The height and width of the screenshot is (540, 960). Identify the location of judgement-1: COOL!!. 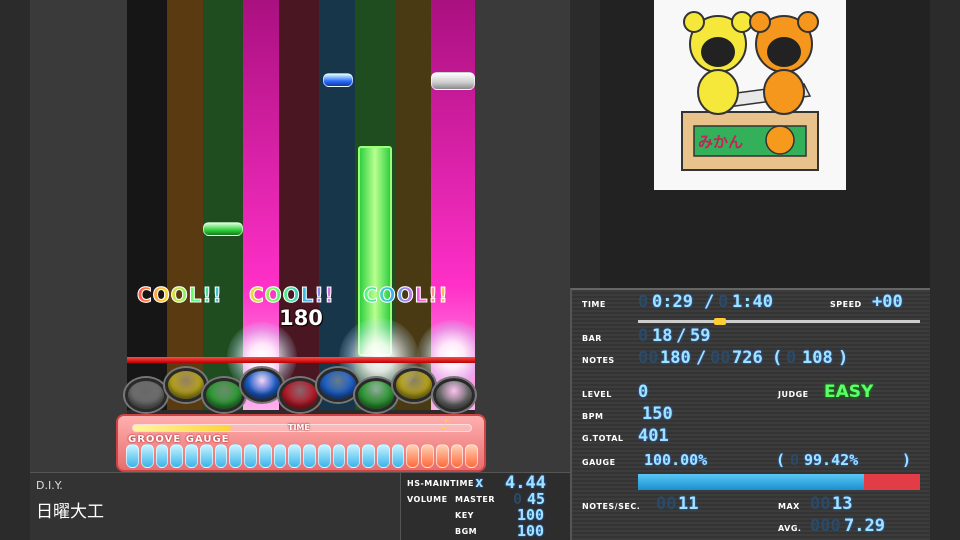
(180, 295).